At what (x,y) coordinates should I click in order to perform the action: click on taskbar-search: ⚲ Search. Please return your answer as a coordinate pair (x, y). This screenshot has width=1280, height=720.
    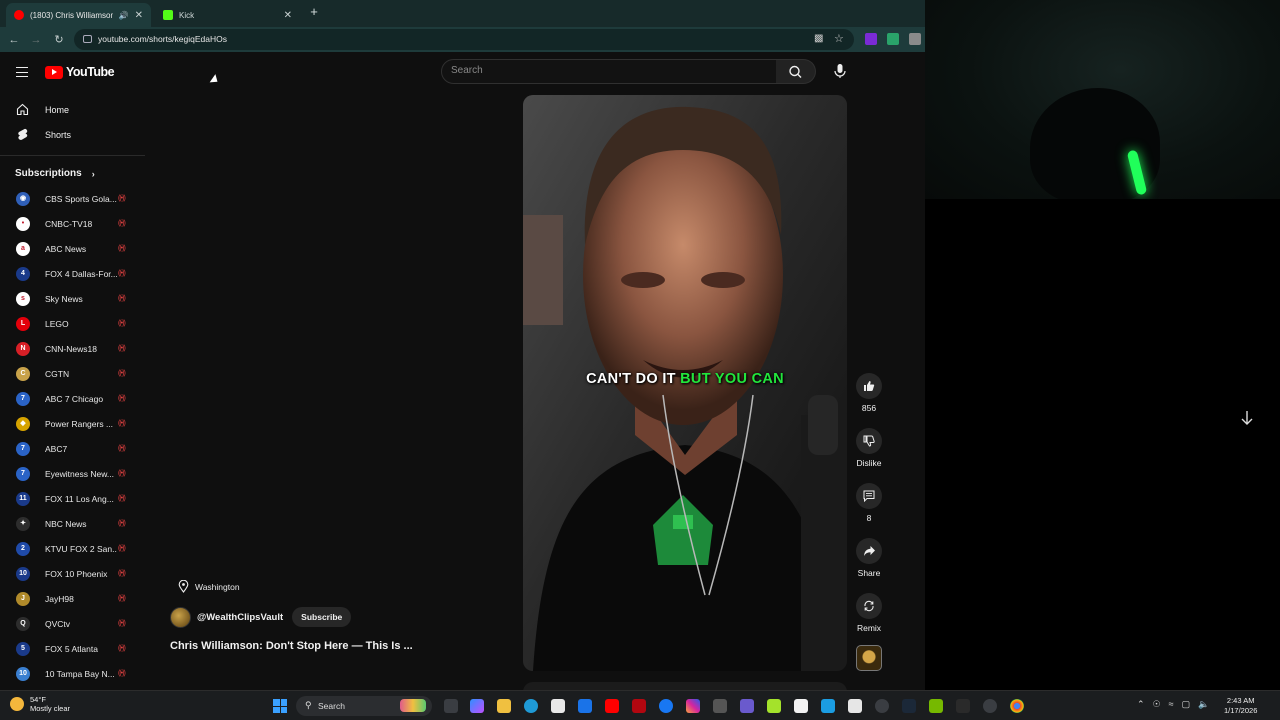
    Looking at the image, I should click on (364, 706).